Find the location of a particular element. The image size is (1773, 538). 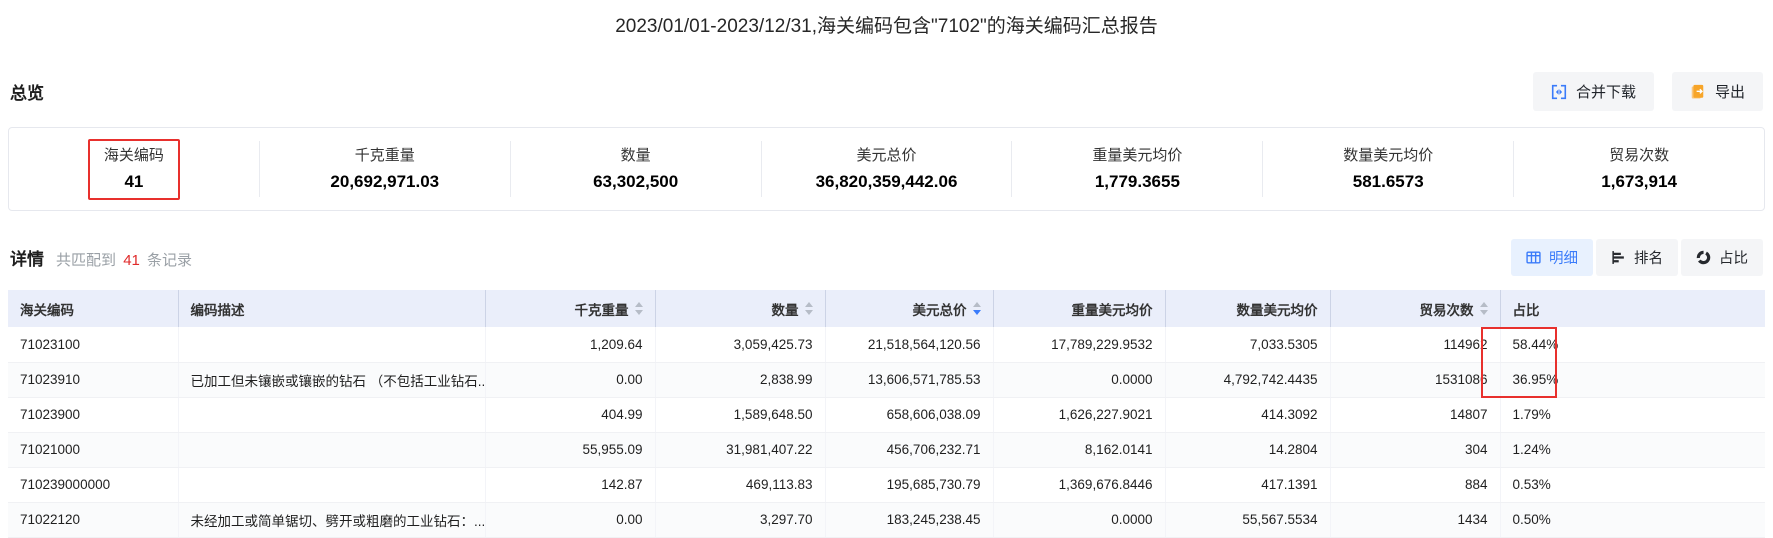

stat-5: 数量美元均价 581.6573 is located at coordinates (1387, 169).